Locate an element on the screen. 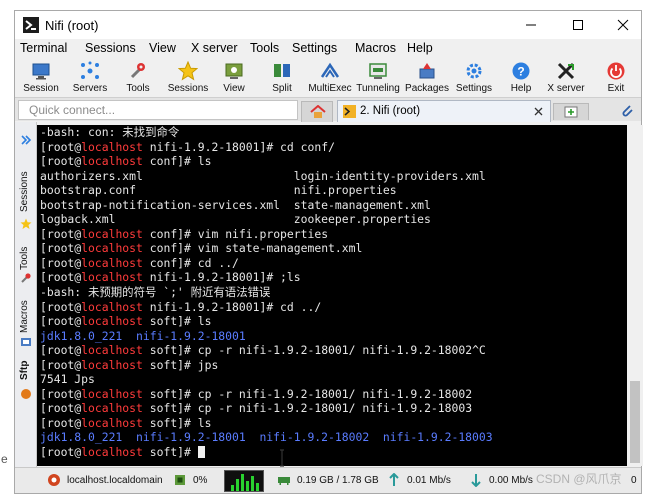 This screenshot has width=648, height=497. terminal-line: [root@localhost soft]# jps is located at coordinates (266, 365).